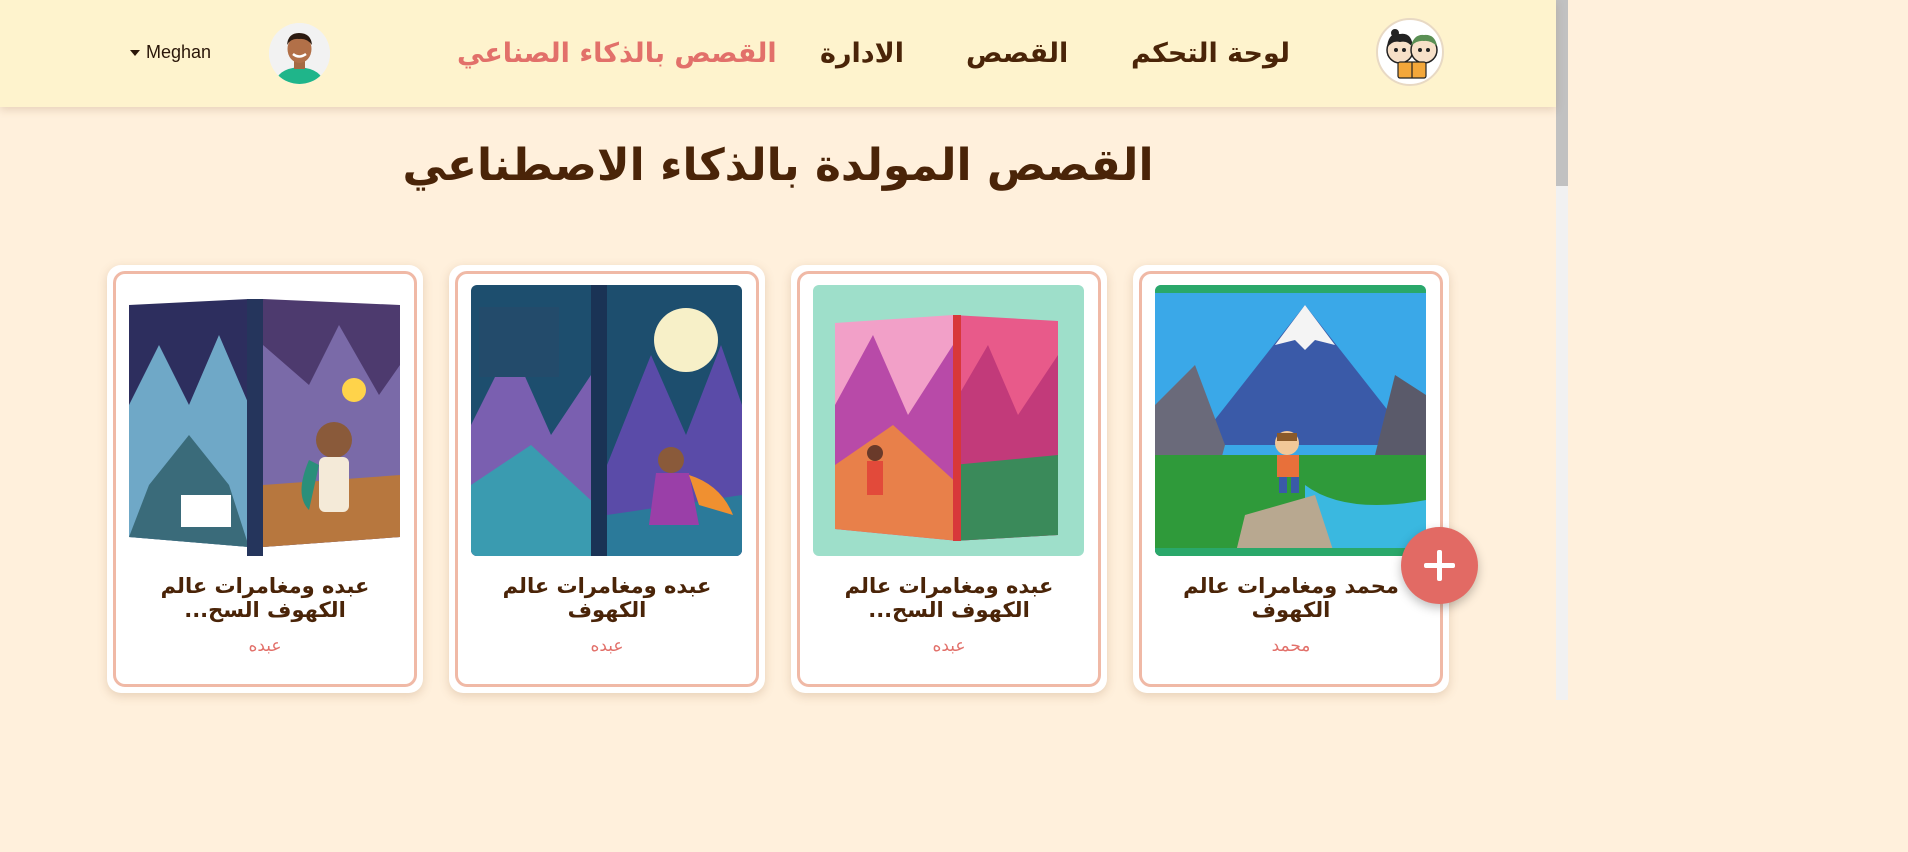 Image resolution: width=1908 pixels, height=852 pixels. Describe the element at coordinates (617, 54) in the screenshot. I see `nav-ai-stories: القصص بالذكاء الصناعي` at that location.